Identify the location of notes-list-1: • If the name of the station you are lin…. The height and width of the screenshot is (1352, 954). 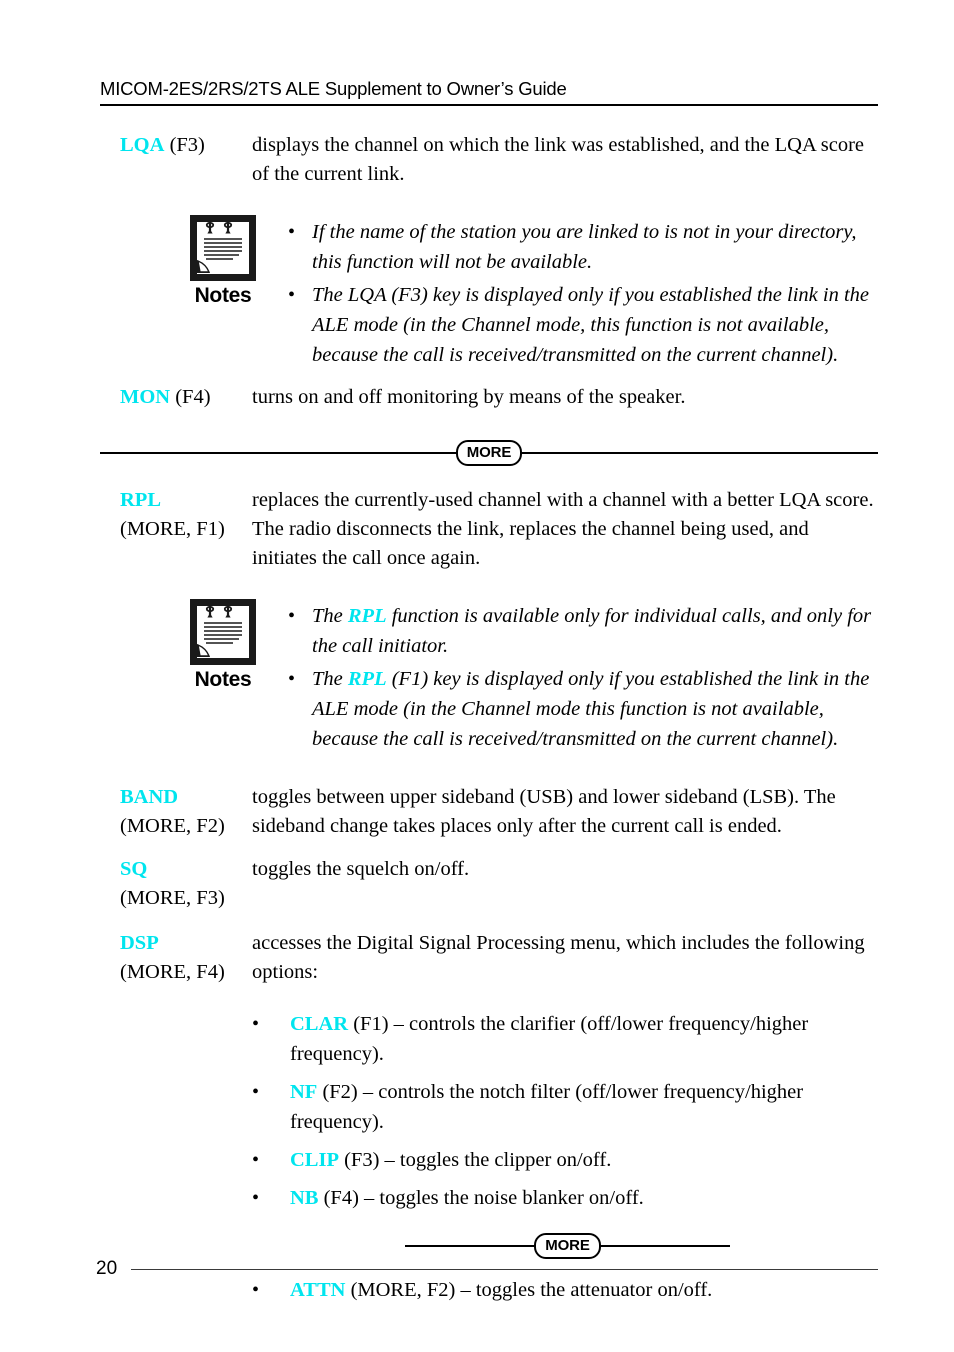
(578, 292).